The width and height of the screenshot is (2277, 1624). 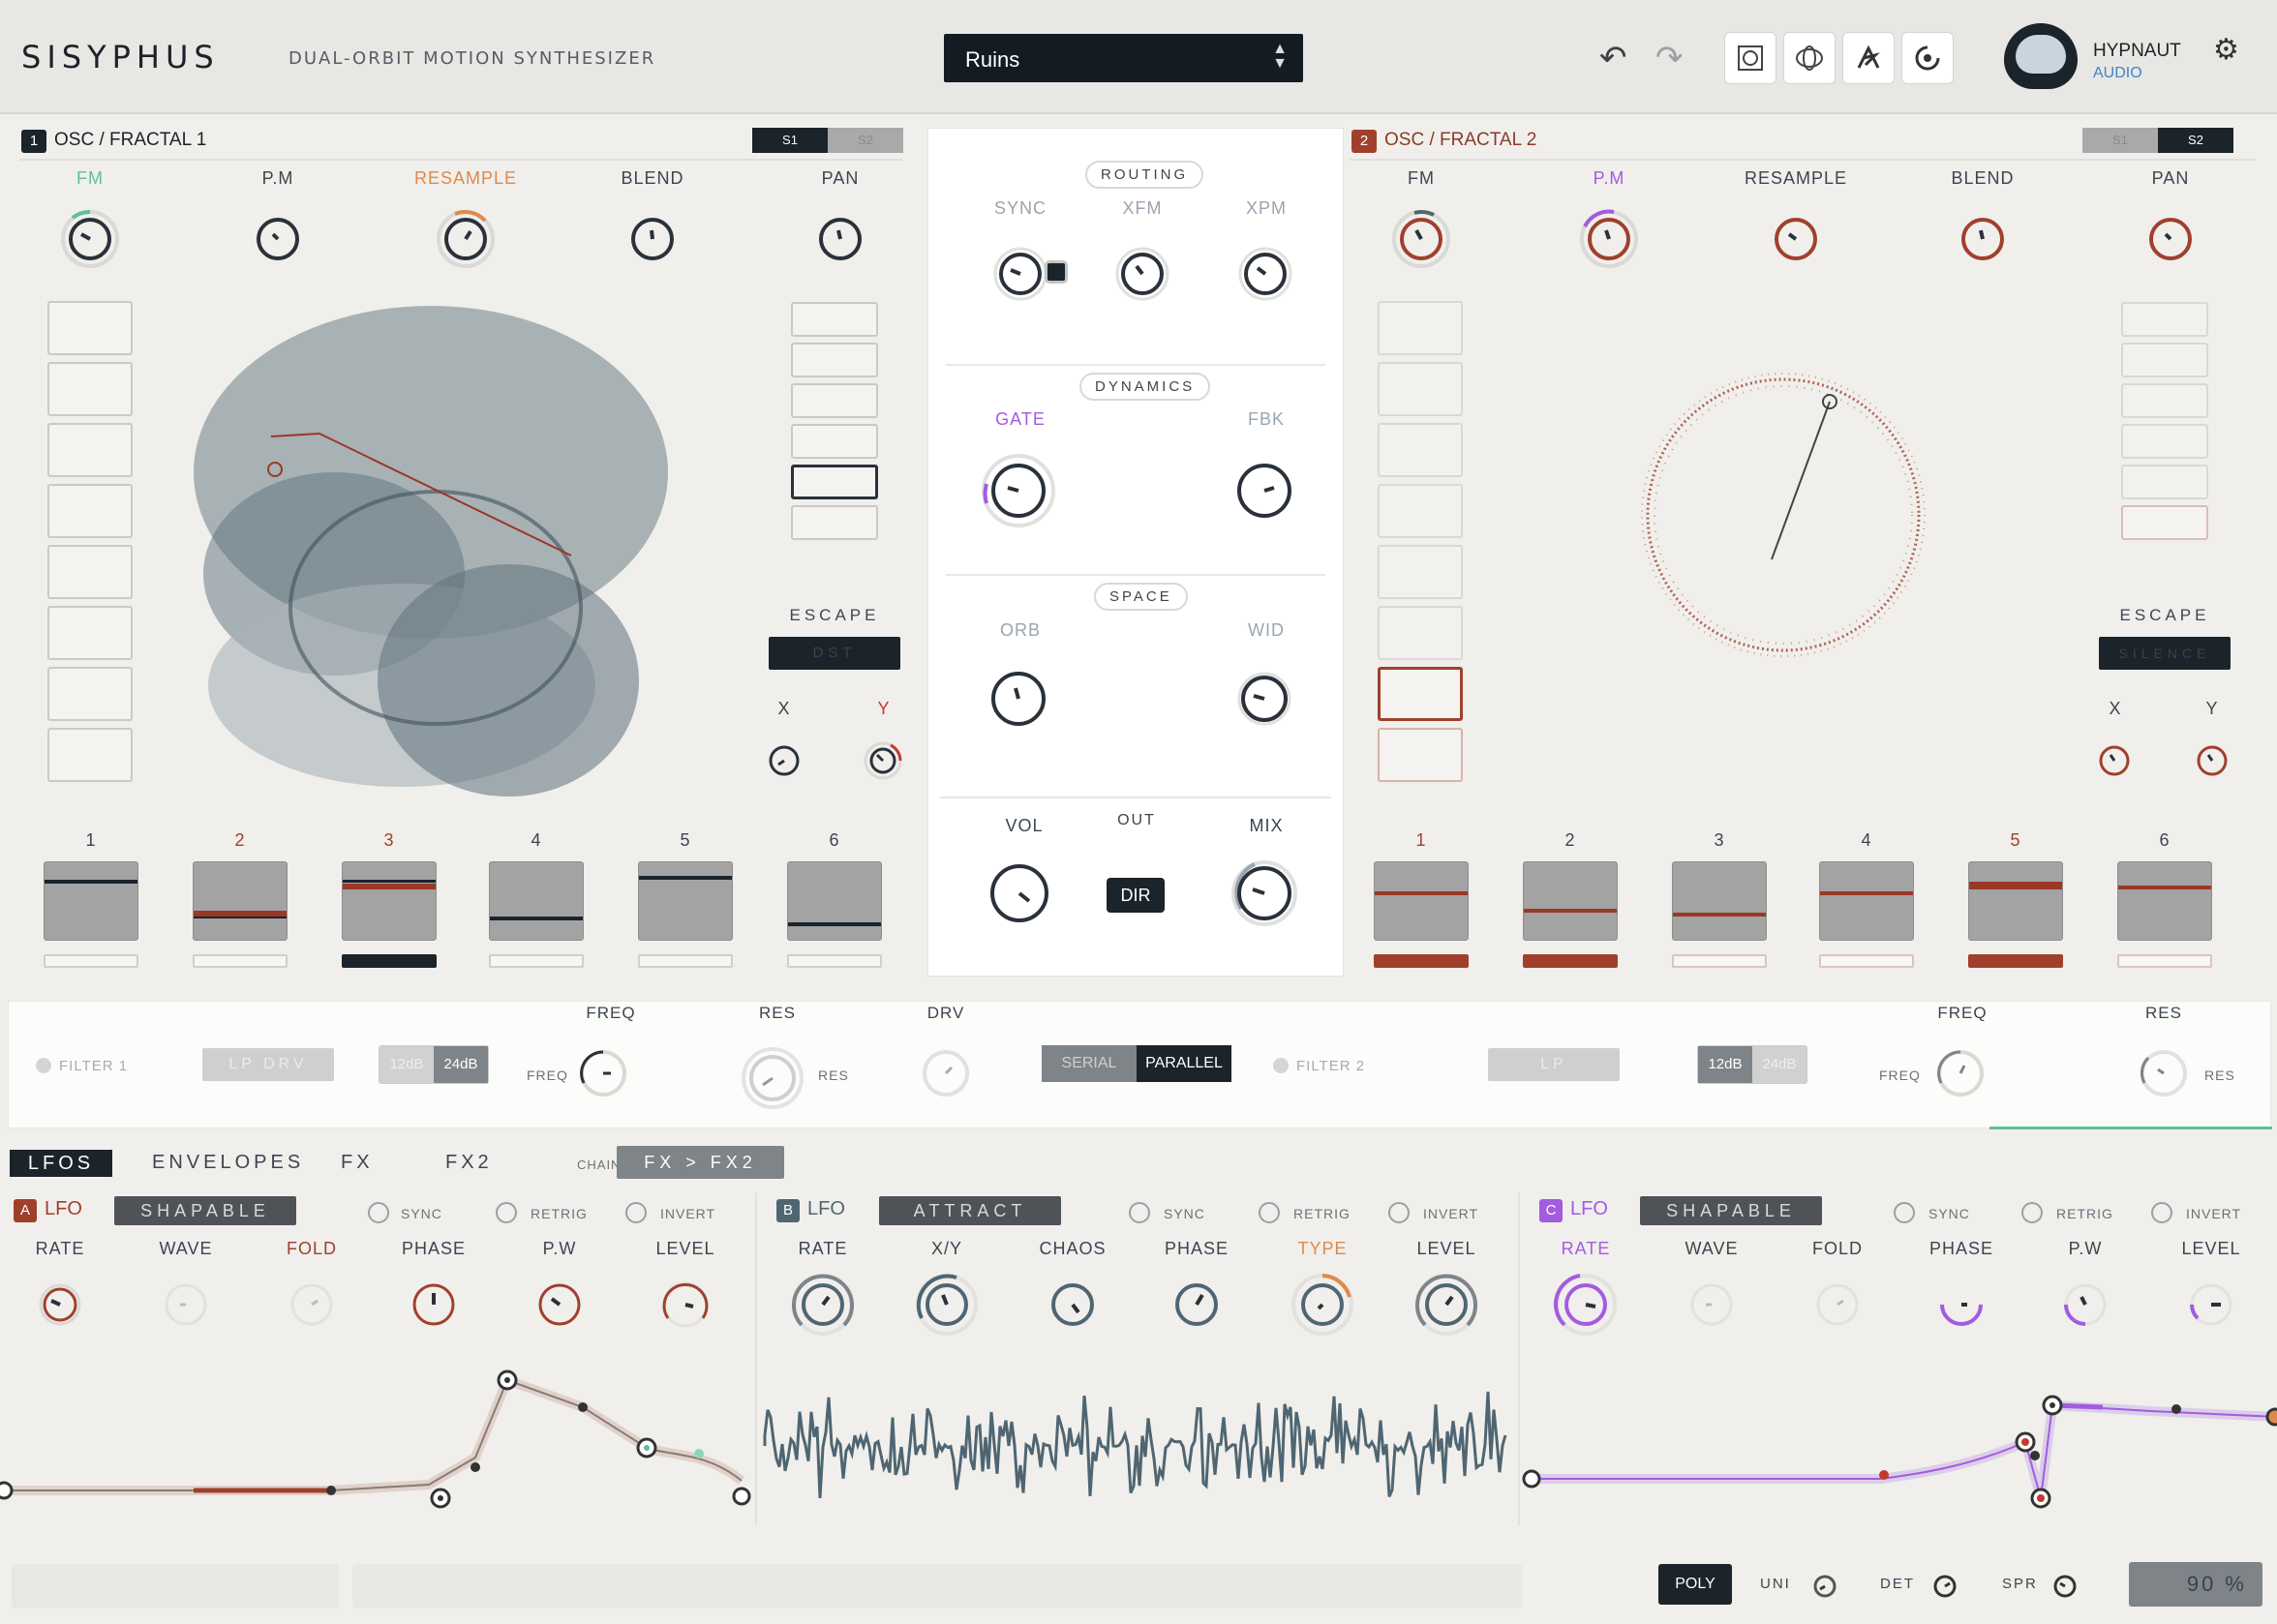 I want to click on filter2-type-dropdown: LP, so click(x=1554, y=1065).